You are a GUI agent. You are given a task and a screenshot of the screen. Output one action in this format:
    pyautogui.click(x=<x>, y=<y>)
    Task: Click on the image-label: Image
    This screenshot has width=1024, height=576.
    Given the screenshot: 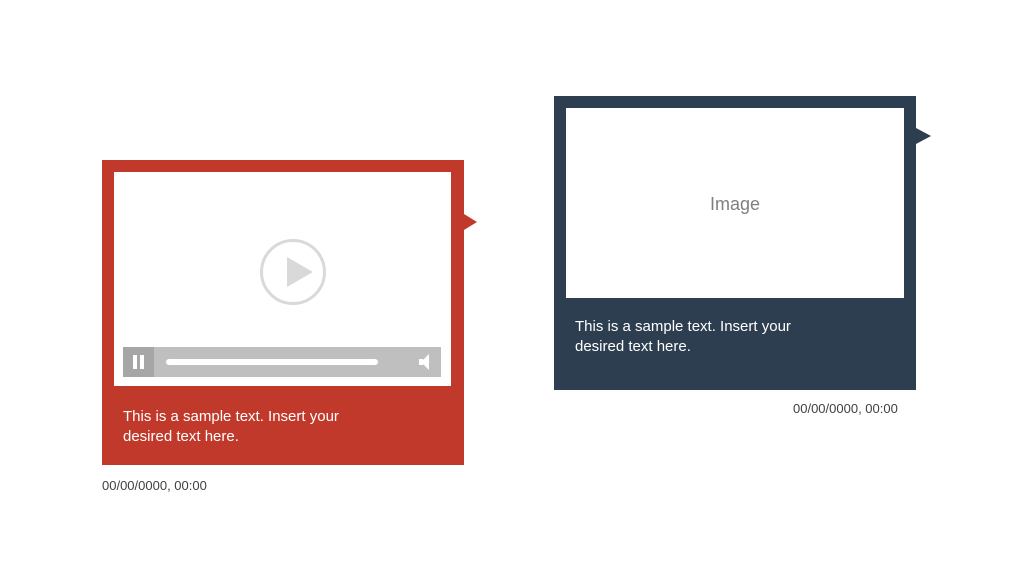 What is the action you would take?
    pyautogui.click(x=735, y=204)
    